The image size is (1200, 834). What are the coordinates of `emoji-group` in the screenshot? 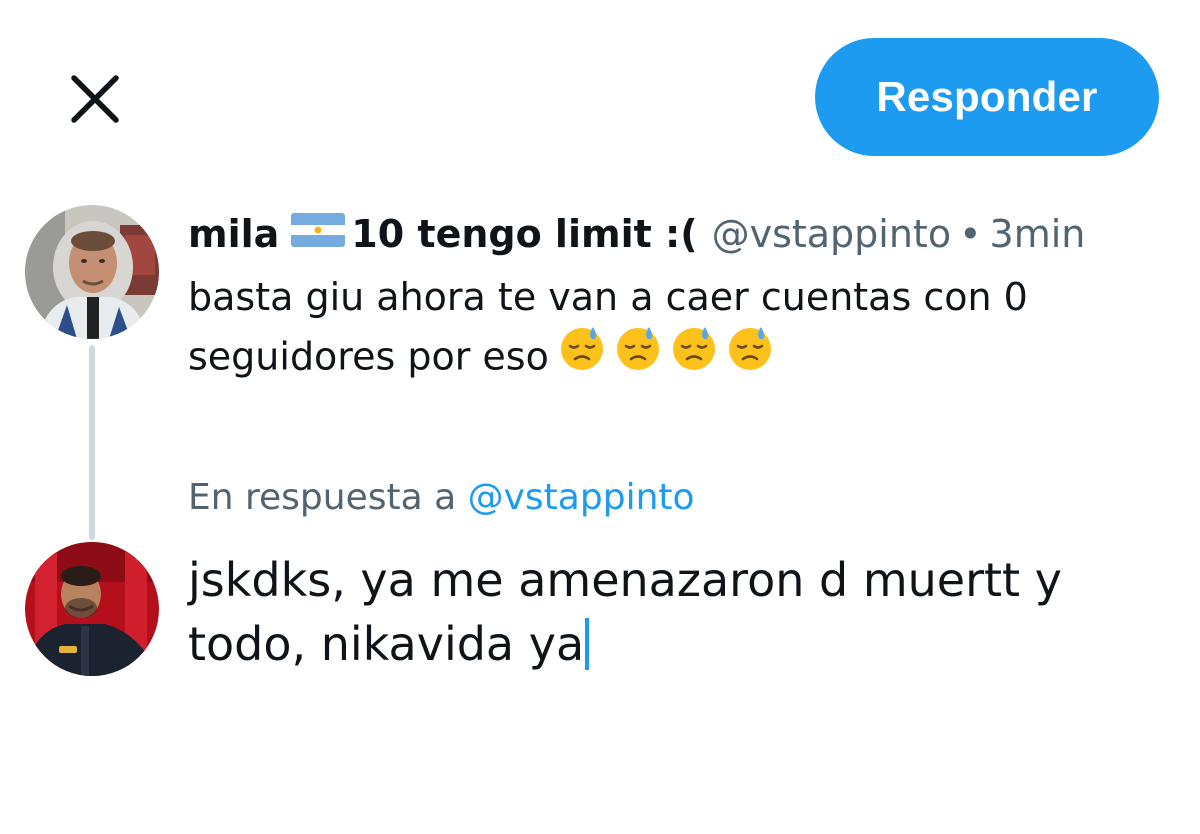 It's located at (666, 355).